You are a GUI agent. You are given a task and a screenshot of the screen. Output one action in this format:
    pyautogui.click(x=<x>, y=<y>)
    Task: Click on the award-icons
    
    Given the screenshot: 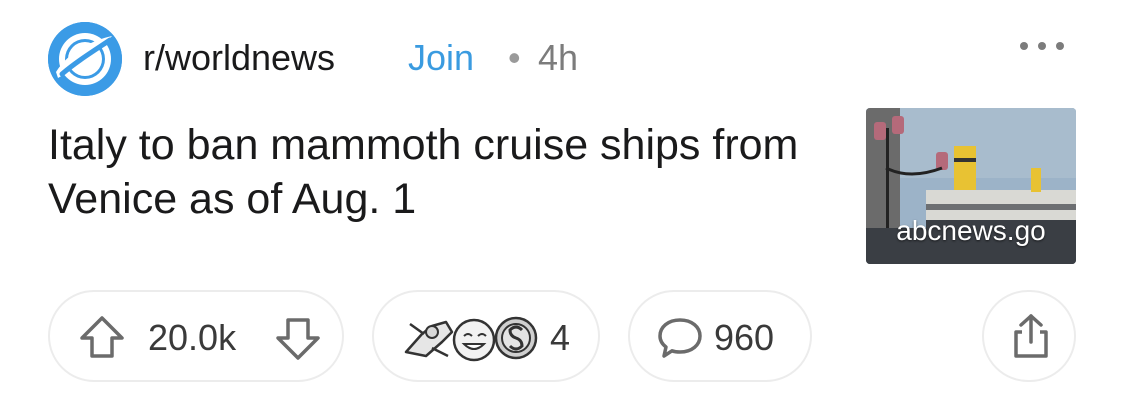 What is the action you would take?
    pyautogui.click(x=475, y=338)
    